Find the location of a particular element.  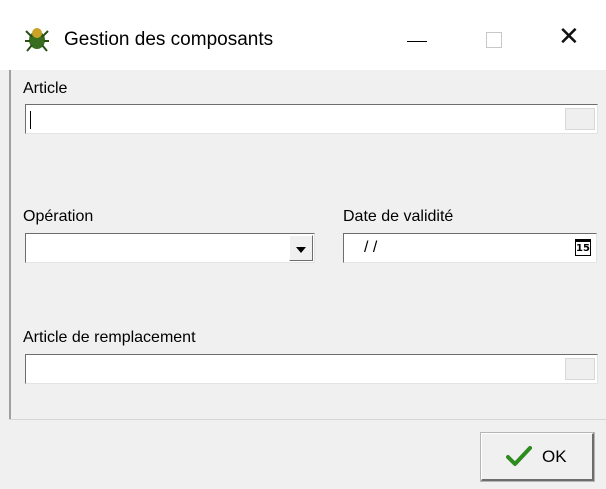

date-validite-value: / / is located at coordinates (371, 247).